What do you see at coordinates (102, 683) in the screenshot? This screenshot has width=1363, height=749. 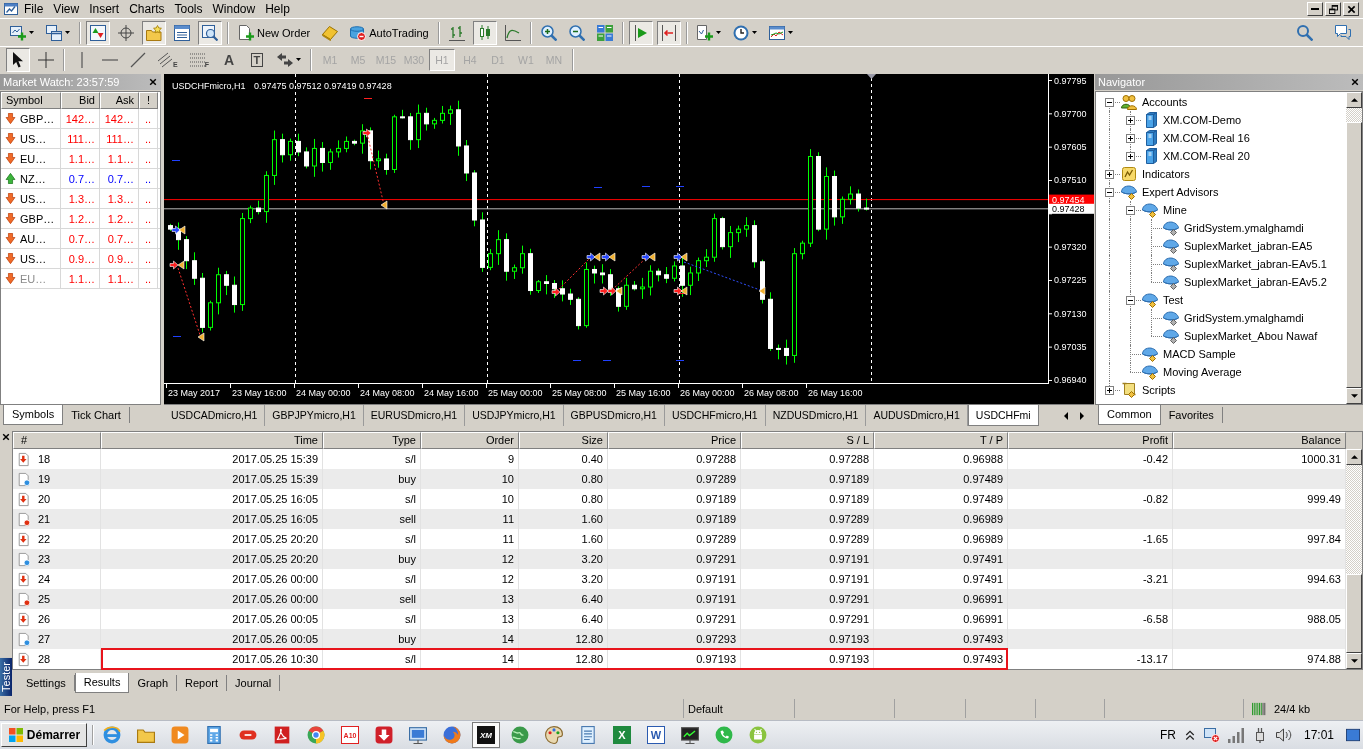 I see `panel-tab: Results` at bounding box center [102, 683].